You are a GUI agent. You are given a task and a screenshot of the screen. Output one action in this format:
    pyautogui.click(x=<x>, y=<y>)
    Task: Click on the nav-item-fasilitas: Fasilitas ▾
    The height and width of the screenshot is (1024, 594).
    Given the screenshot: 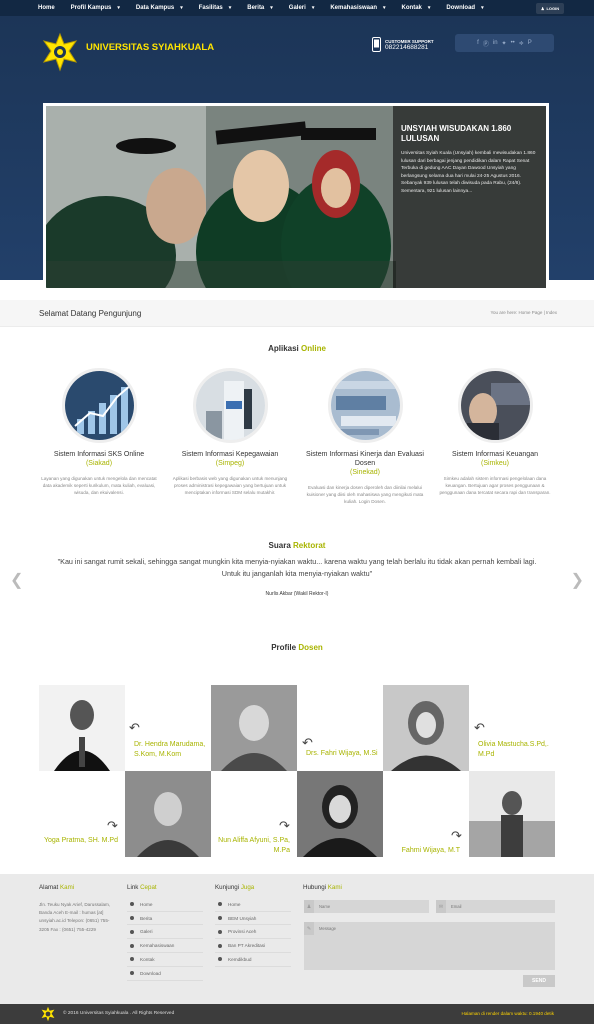 What is the action you would take?
    pyautogui.click(x=215, y=8)
    